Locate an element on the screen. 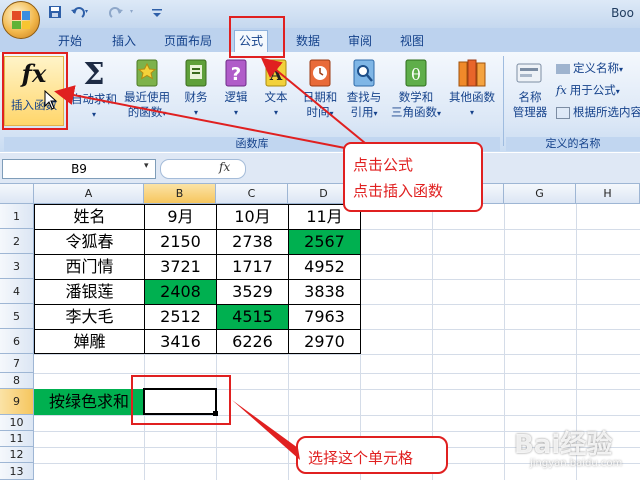 The image size is (640, 480). office-logo-icon is located at coordinates (21, 20).